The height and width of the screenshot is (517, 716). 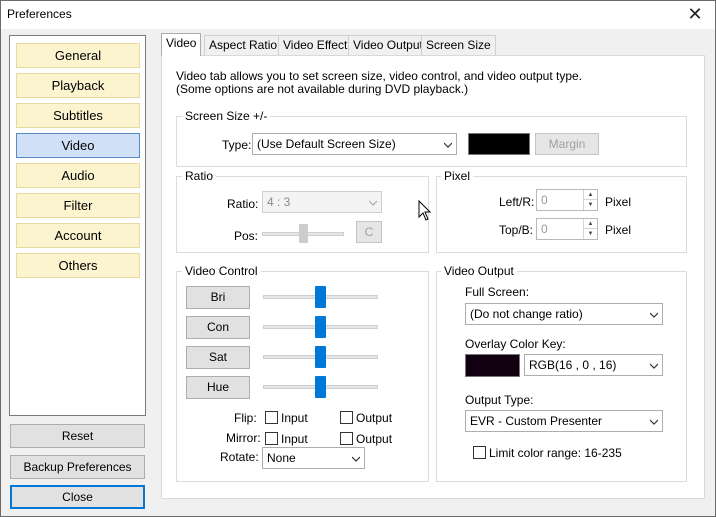 What do you see at coordinates (561, 214) in the screenshot?
I see `pixel-group` at bounding box center [561, 214].